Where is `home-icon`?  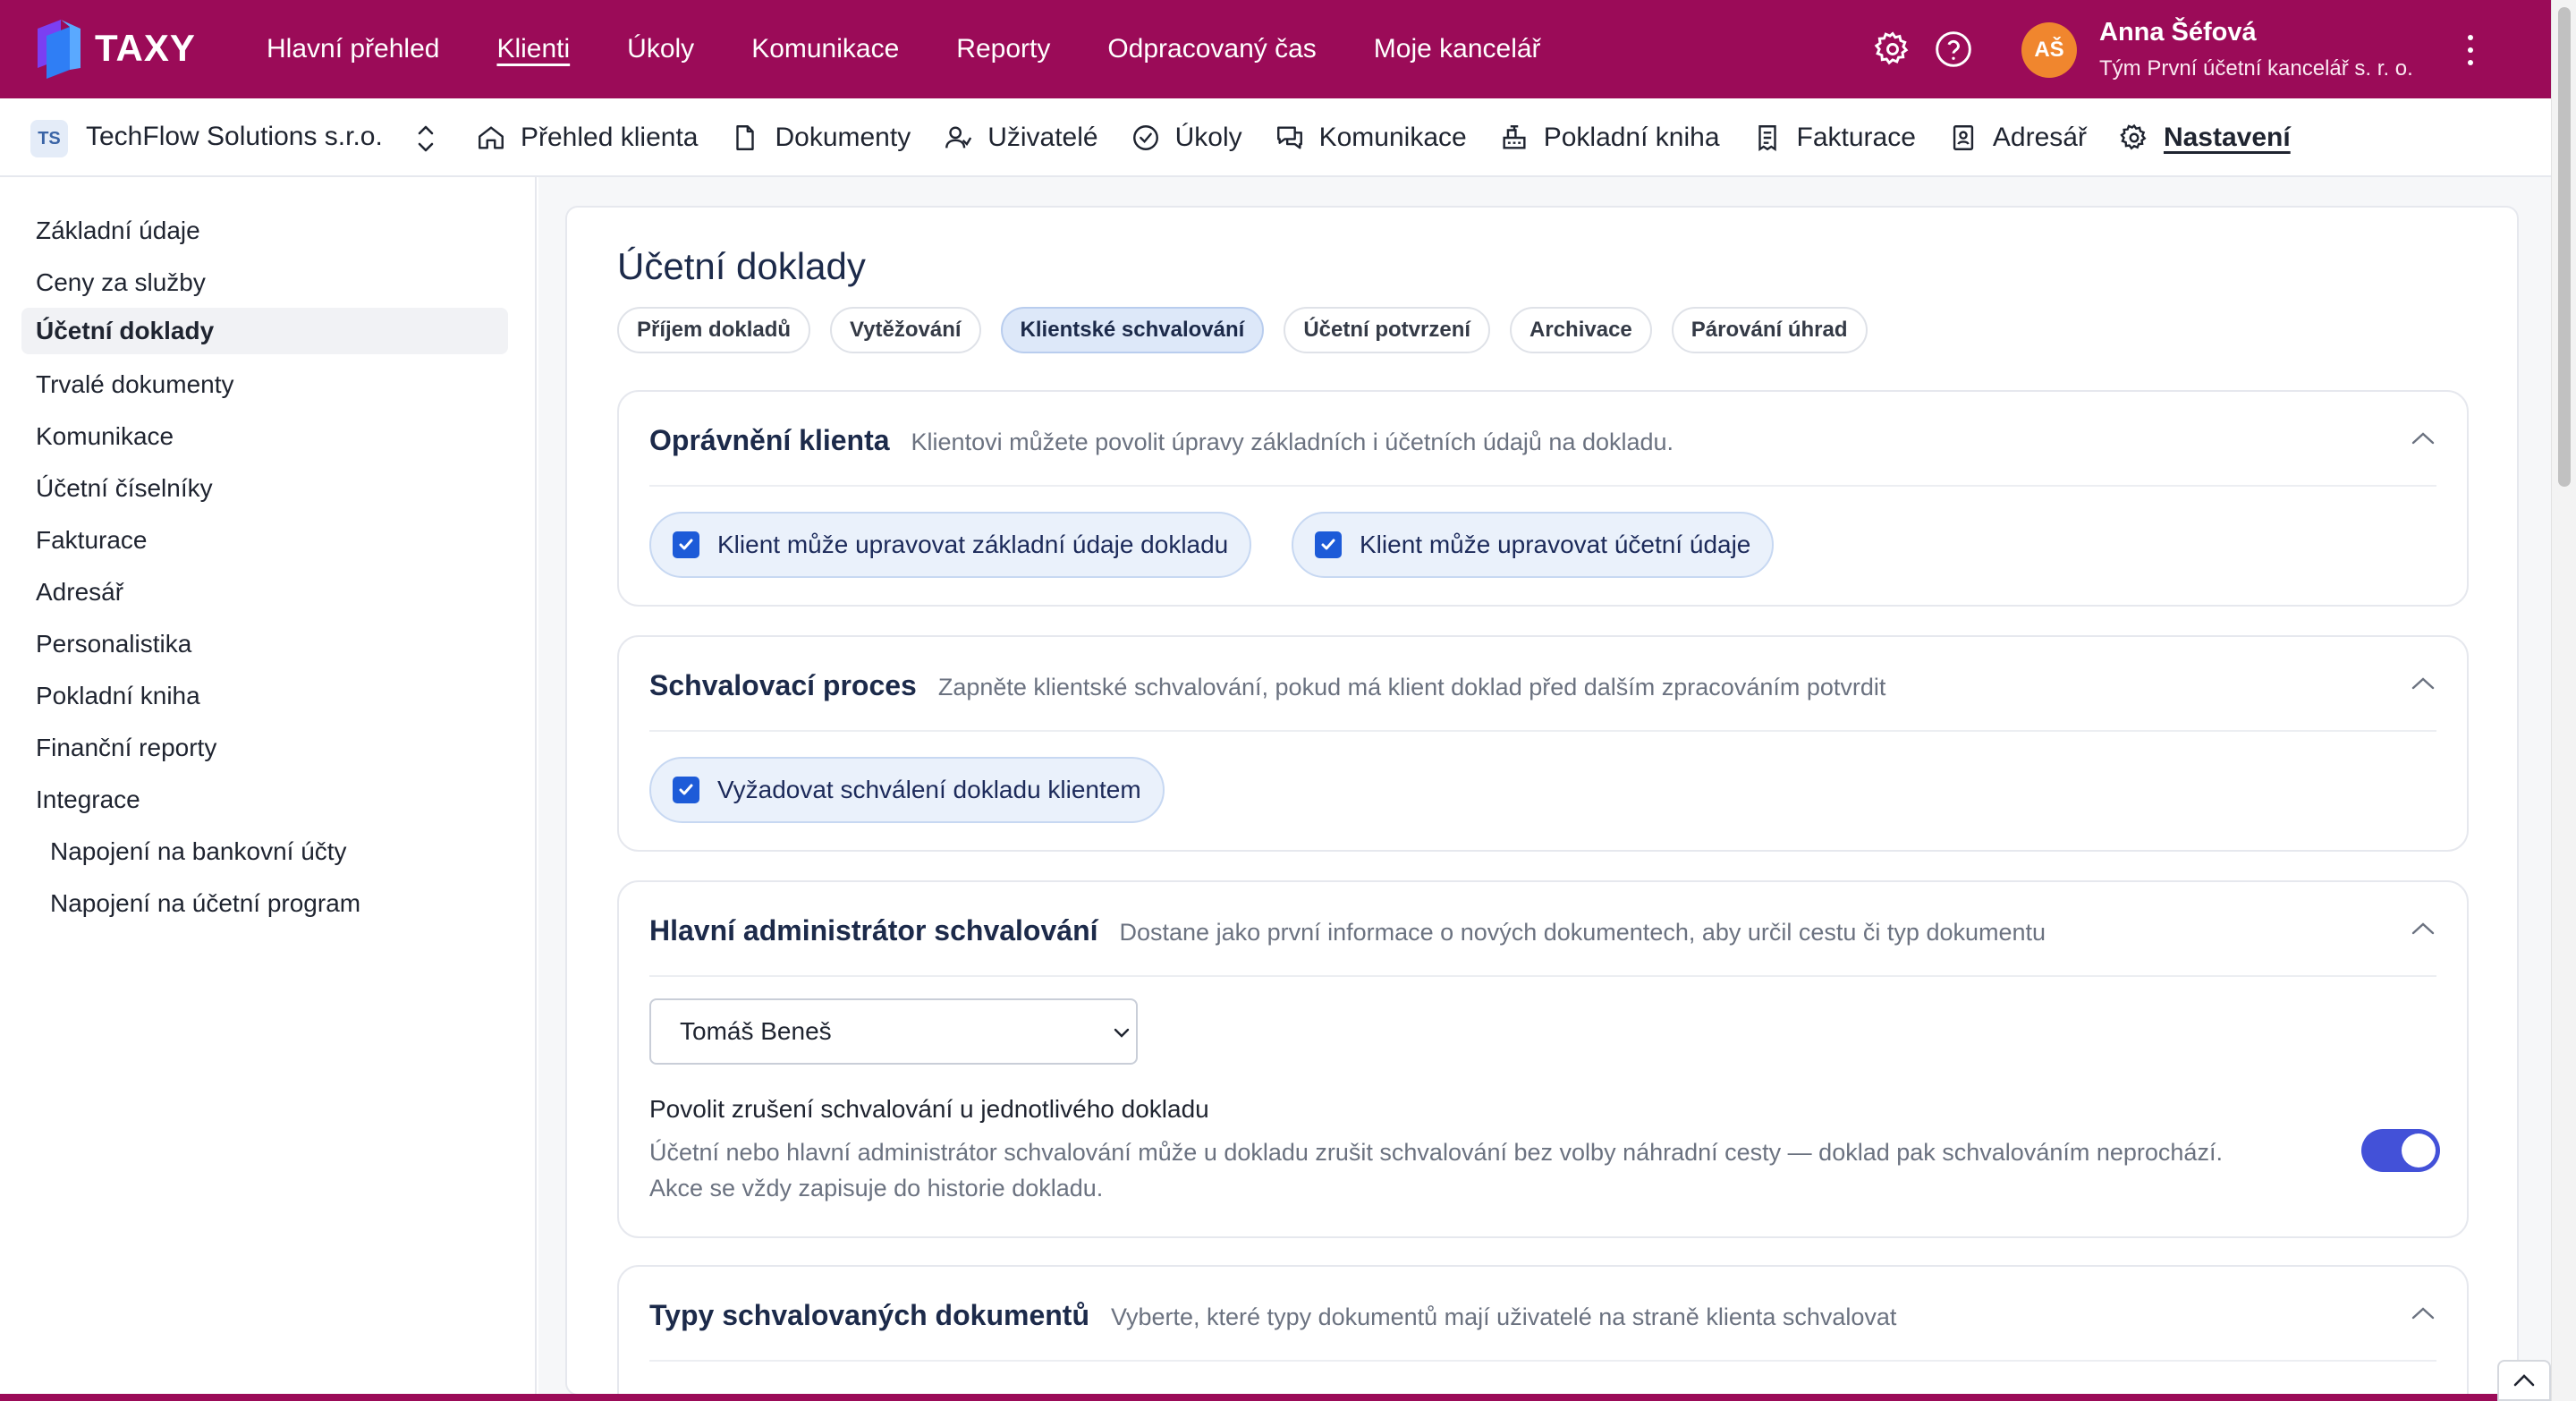 home-icon is located at coordinates (491, 137).